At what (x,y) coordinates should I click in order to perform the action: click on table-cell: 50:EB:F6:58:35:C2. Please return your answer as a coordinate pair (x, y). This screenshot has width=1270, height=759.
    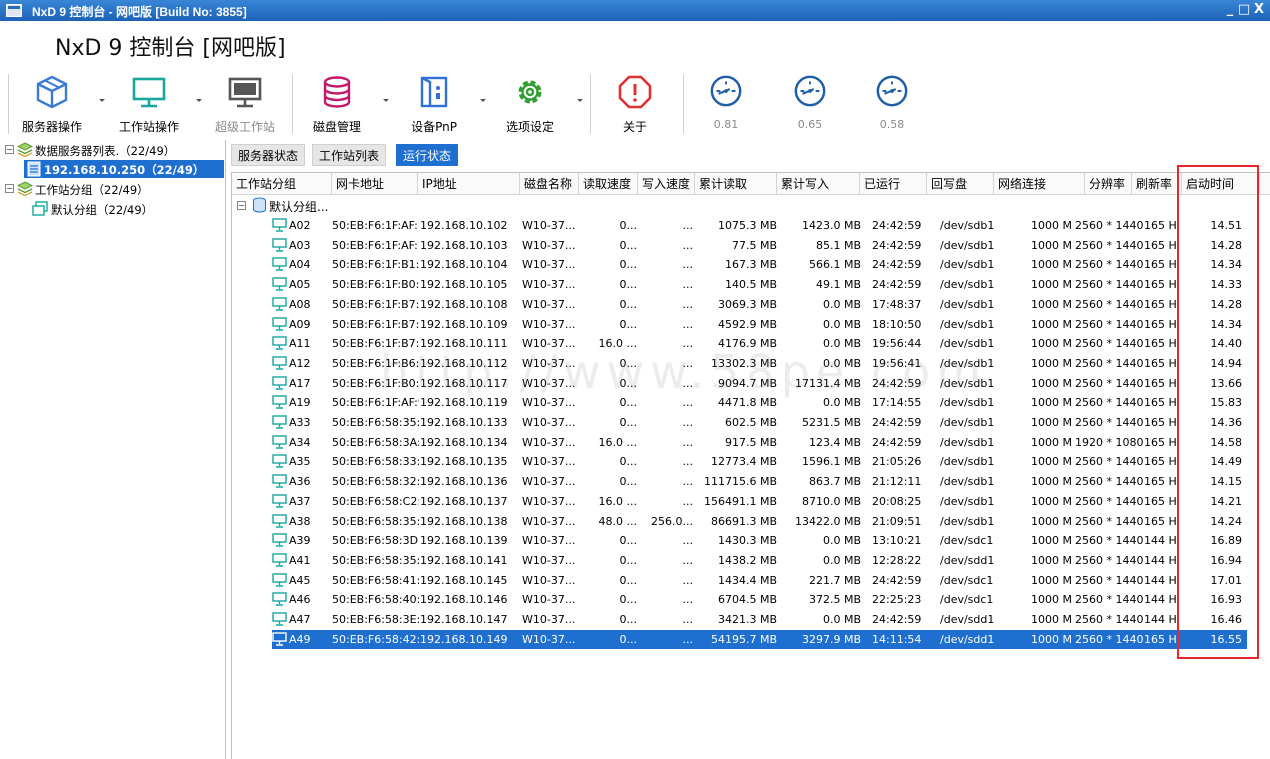
    Looking at the image, I should click on (375, 422).